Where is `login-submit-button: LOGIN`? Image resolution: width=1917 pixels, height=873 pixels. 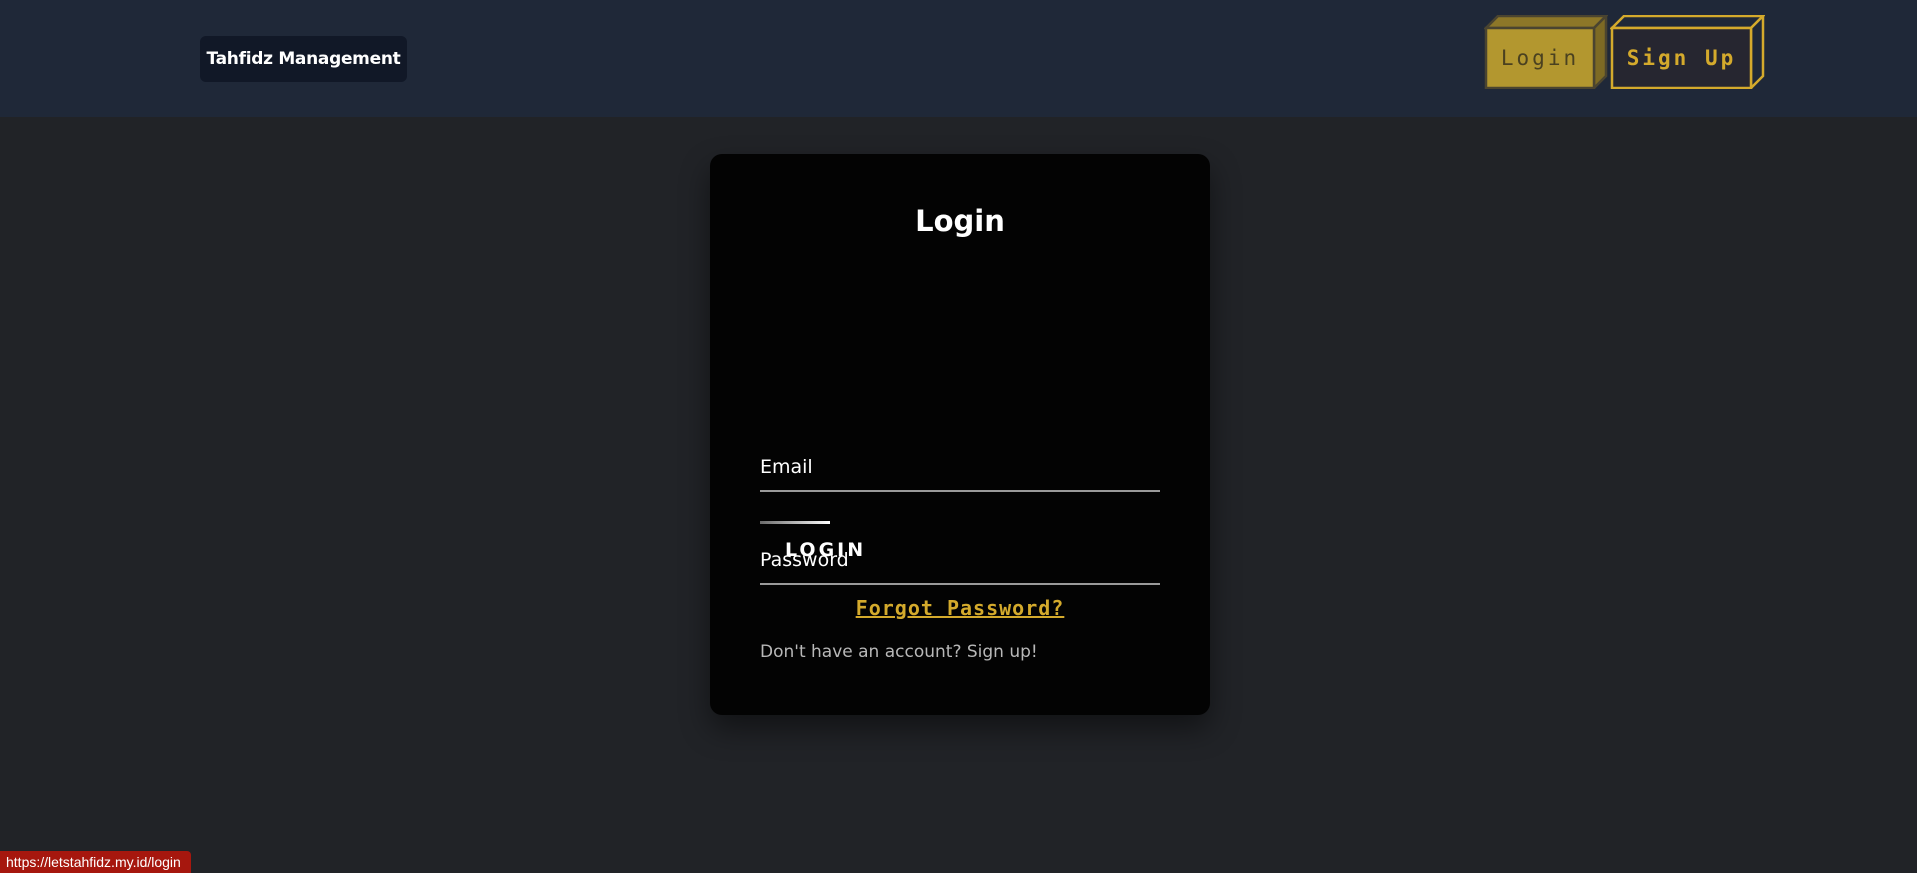 login-submit-button: LOGIN is located at coordinates (820, 551).